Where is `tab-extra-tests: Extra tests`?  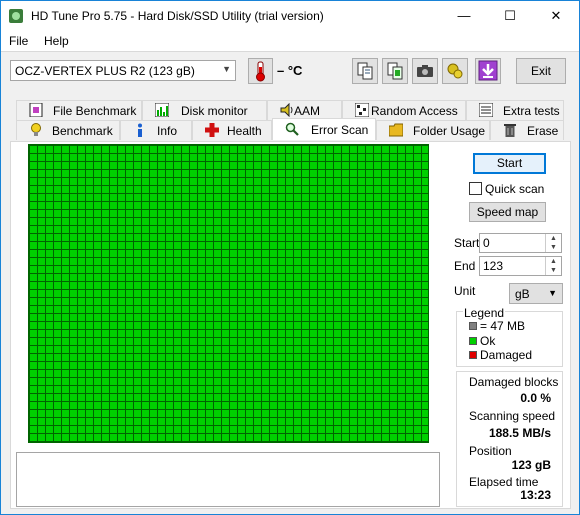
tab-extra-tests: Extra tests is located at coordinates (515, 110).